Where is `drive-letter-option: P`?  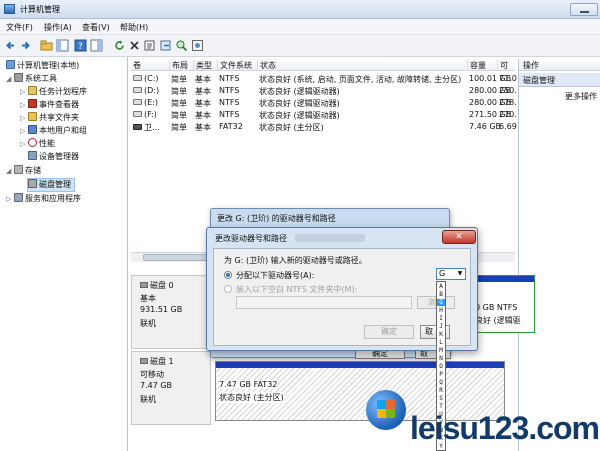
drive-letter-option: P is located at coordinates (441, 374).